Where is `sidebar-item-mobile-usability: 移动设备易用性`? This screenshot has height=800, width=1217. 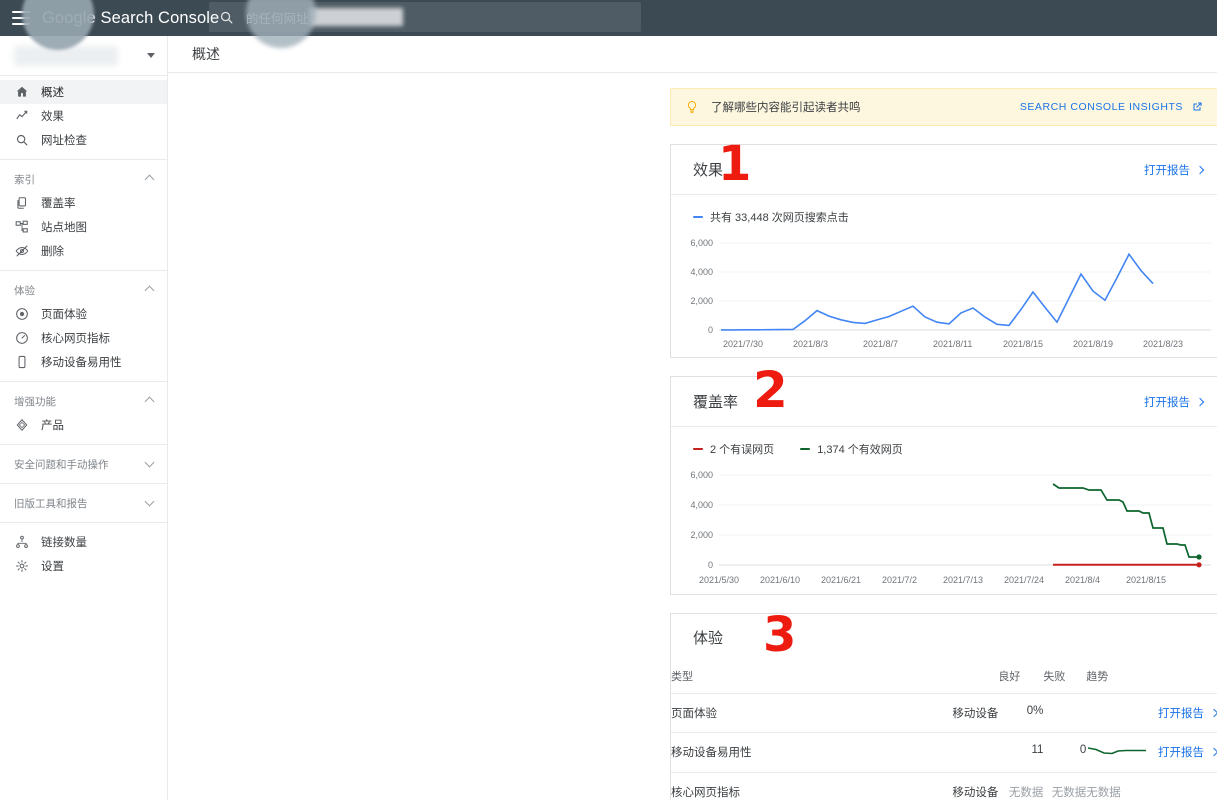 sidebar-item-mobile-usability: 移动设备易用性 is located at coordinates (83, 362).